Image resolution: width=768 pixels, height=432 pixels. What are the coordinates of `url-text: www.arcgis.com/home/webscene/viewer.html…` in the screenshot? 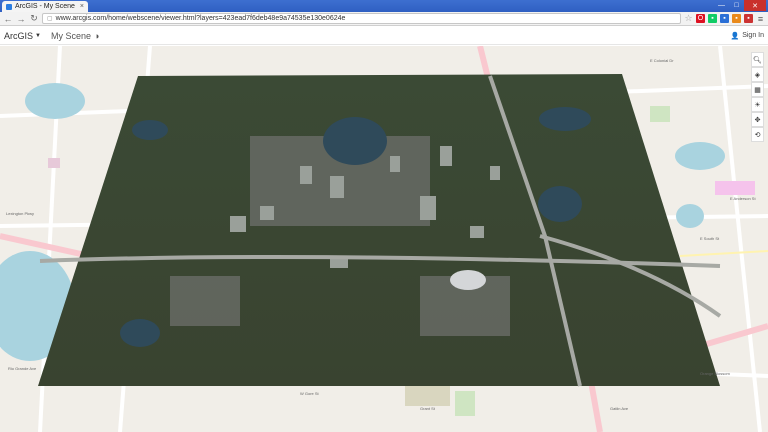 It's located at (200, 18).